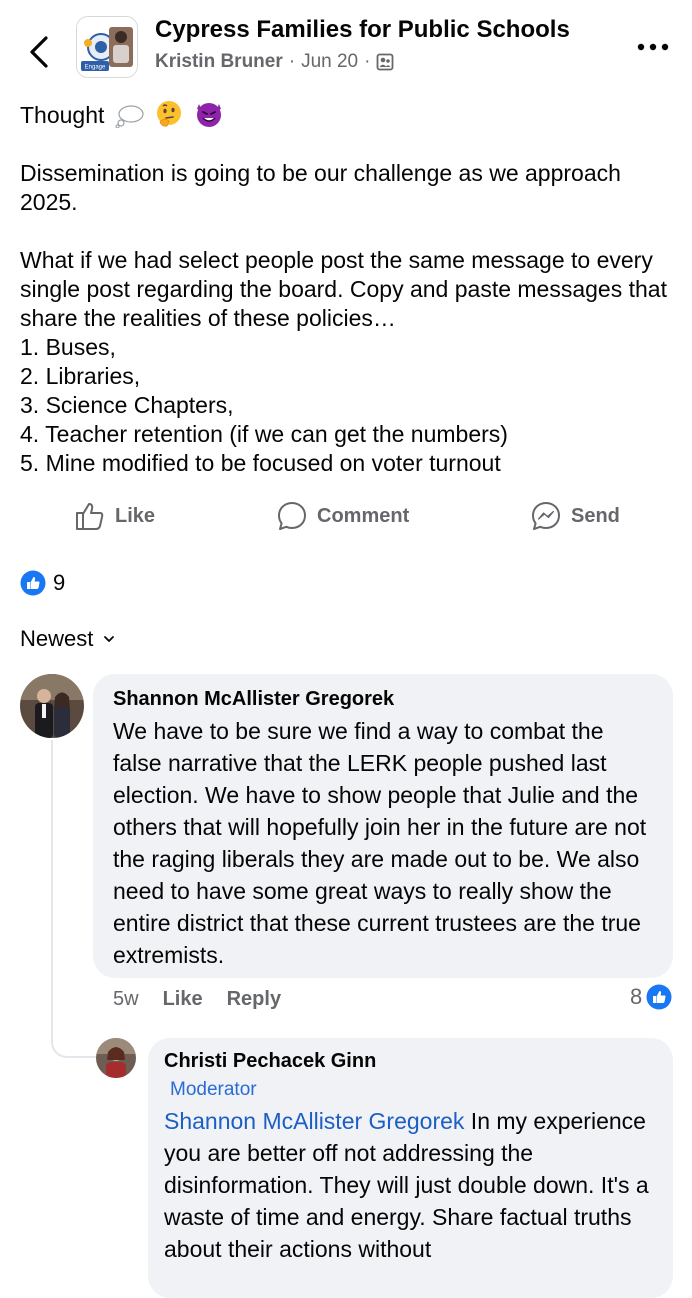 This screenshot has width=692, height=1298. Describe the element at coordinates (127, 405) in the screenshot. I see `post-list-item: 3. Science Chapters,` at that location.